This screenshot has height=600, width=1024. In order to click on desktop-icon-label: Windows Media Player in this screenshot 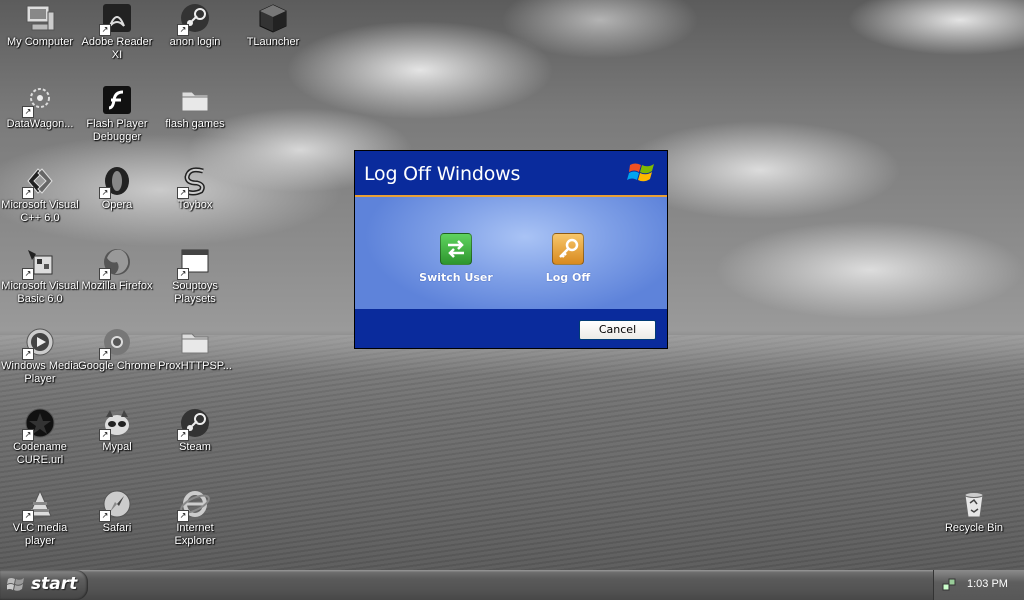, I will do `click(40, 372)`.